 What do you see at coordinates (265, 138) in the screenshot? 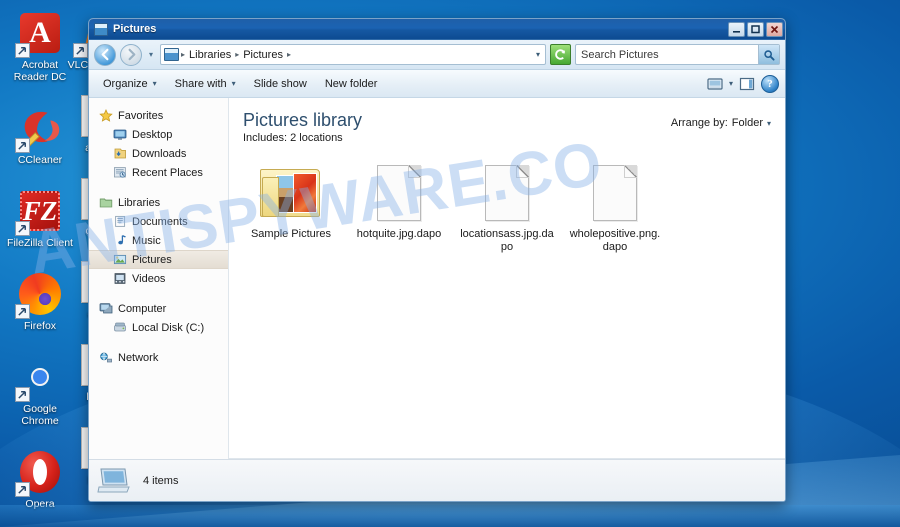
I see `includes-label: Includes:` at bounding box center [265, 138].